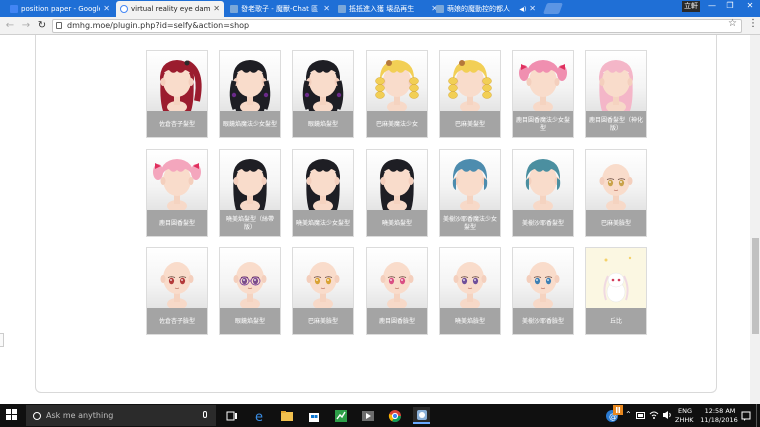 The height and width of the screenshot is (427, 760). Describe the element at coordinates (486, 9) in the screenshot. I see `tab-4: 萌娘的魔動控的都人 ◀) ✕` at that location.